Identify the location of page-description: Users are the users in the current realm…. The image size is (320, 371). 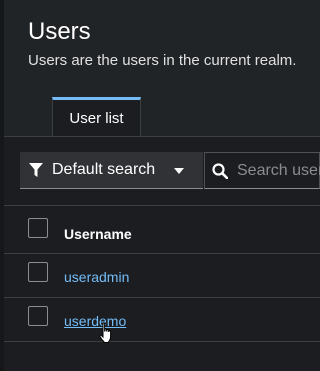
(162, 60).